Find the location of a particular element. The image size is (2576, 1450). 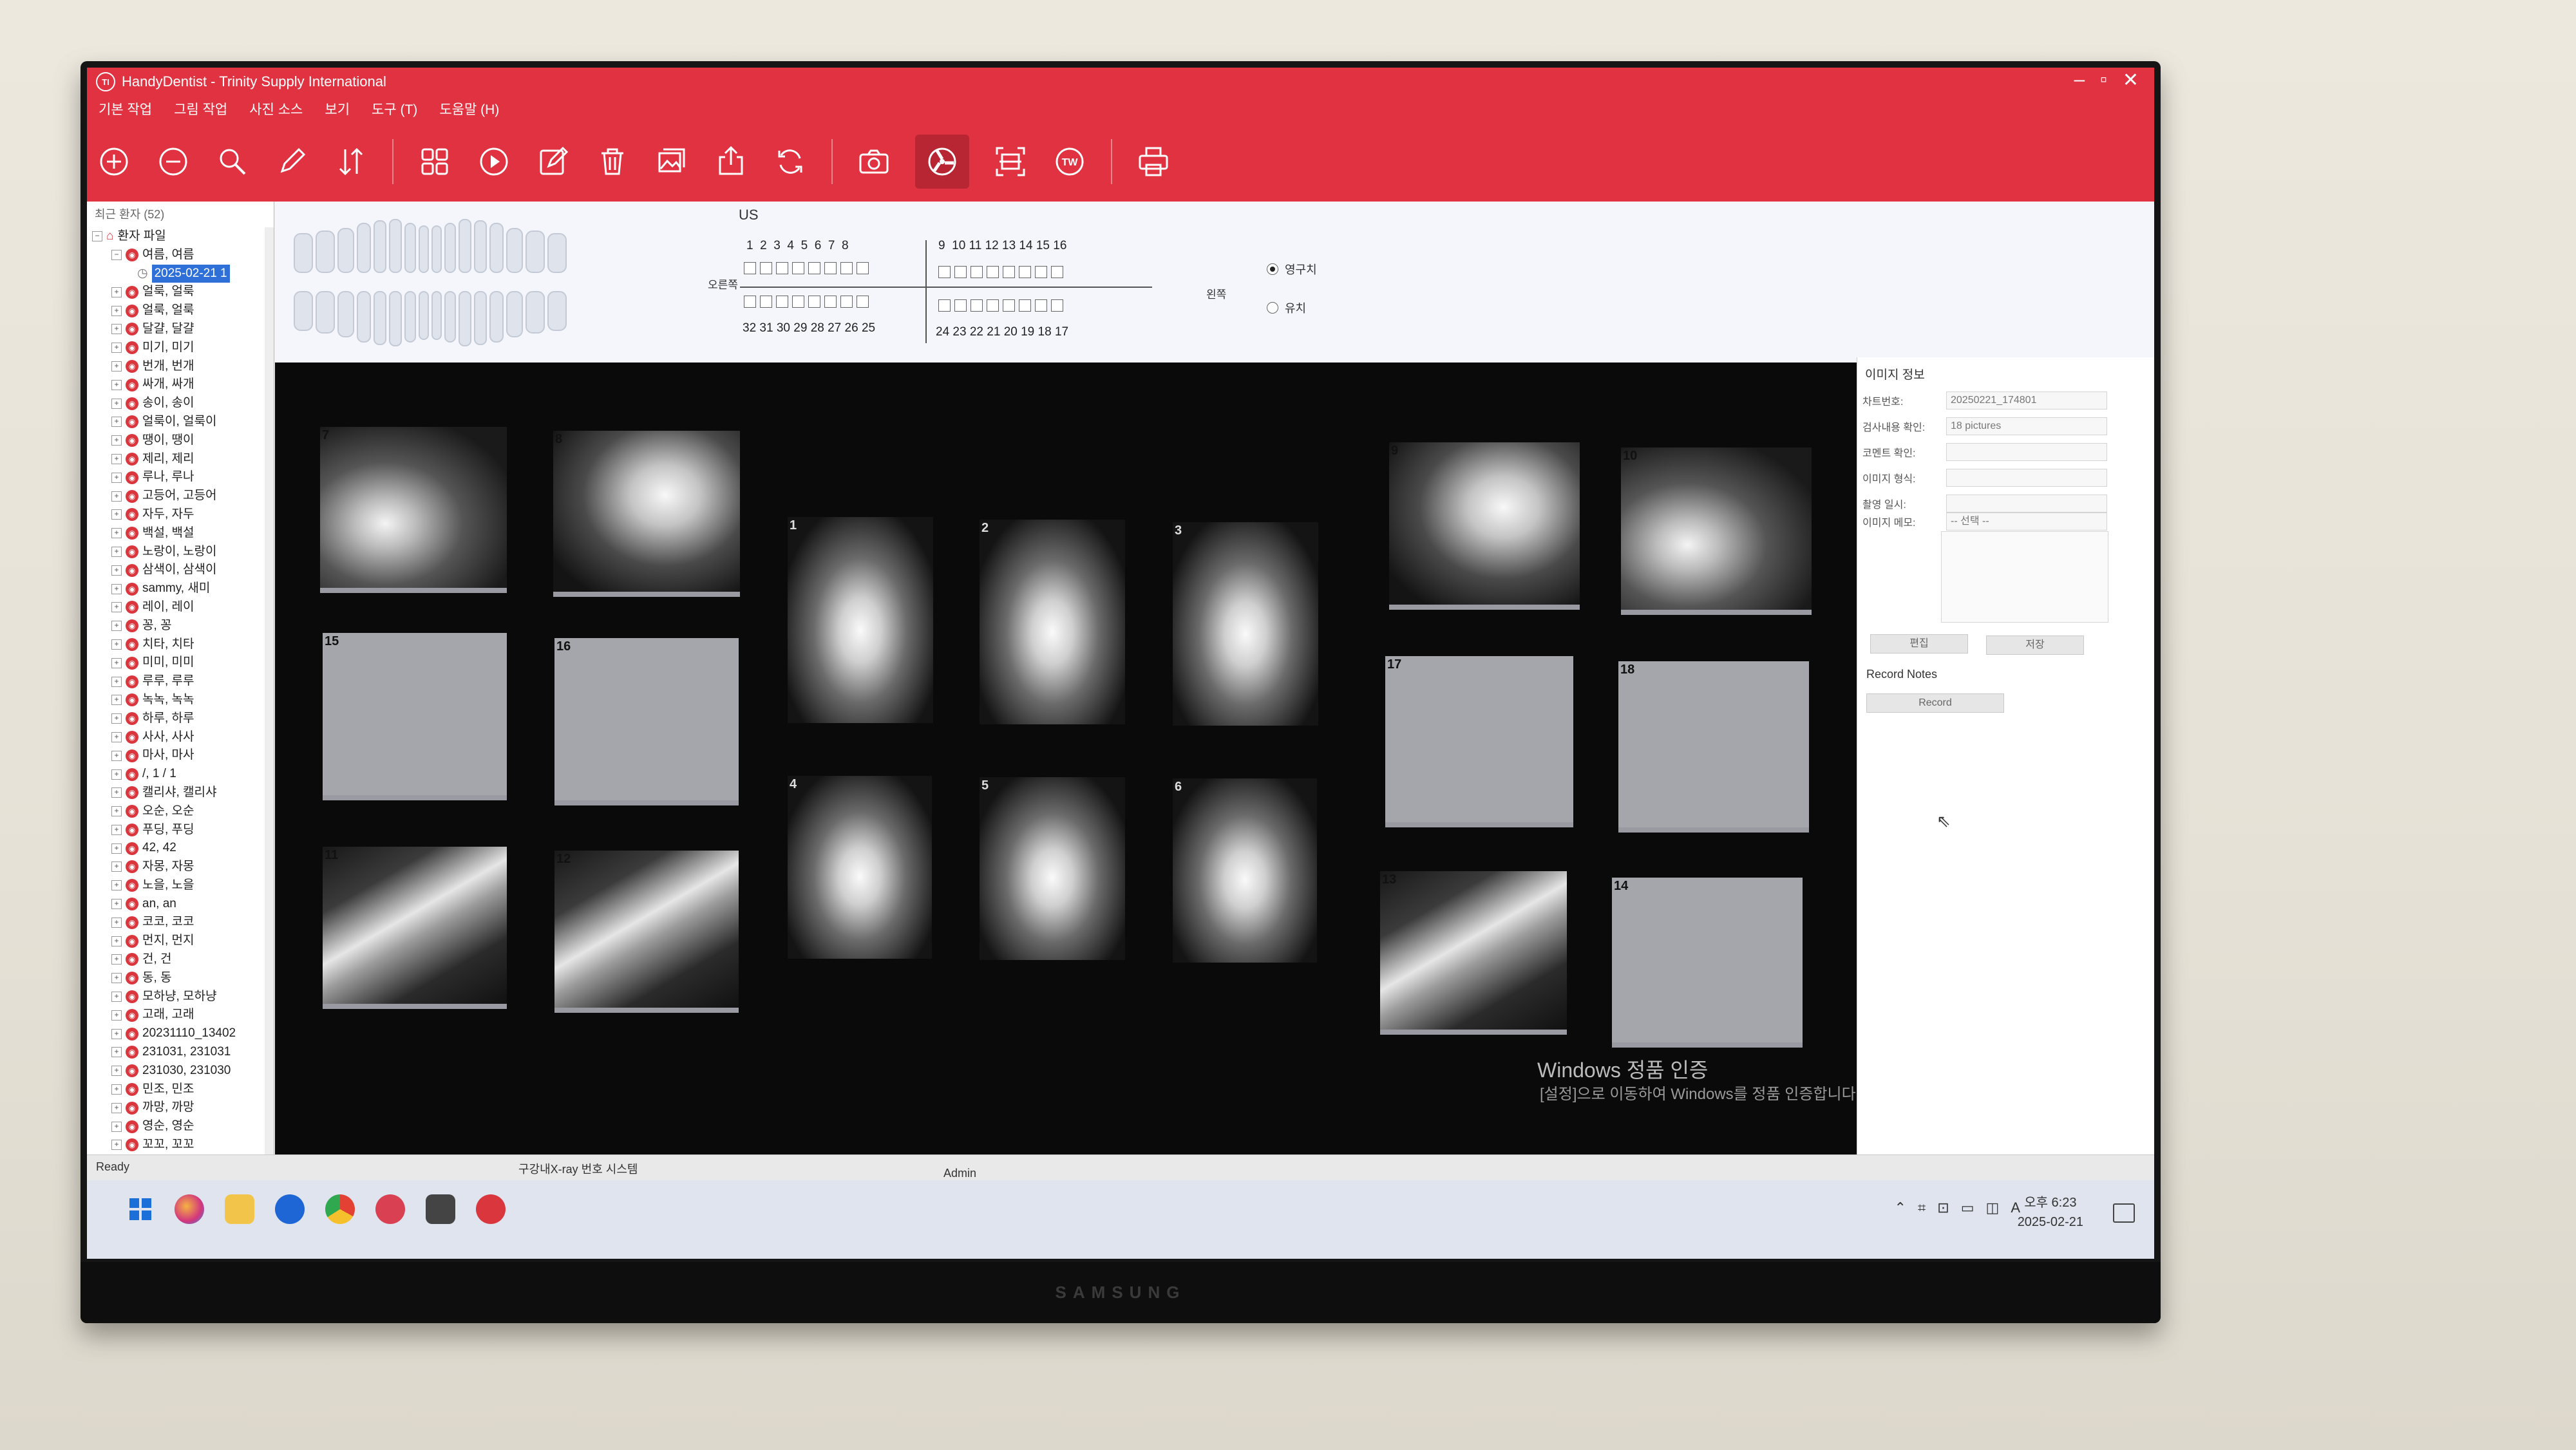

xray-slot: 14 is located at coordinates (1708, 963).